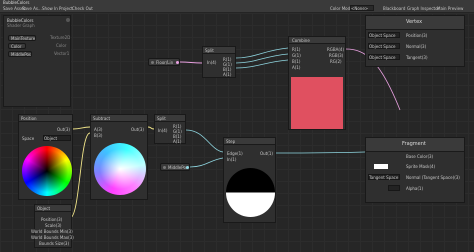 Image resolution: width=474 pixels, height=252 pixels. What do you see at coordinates (419, 156) in the screenshot?
I see `fragment-slot: Base Color(3)` at bounding box center [419, 156].